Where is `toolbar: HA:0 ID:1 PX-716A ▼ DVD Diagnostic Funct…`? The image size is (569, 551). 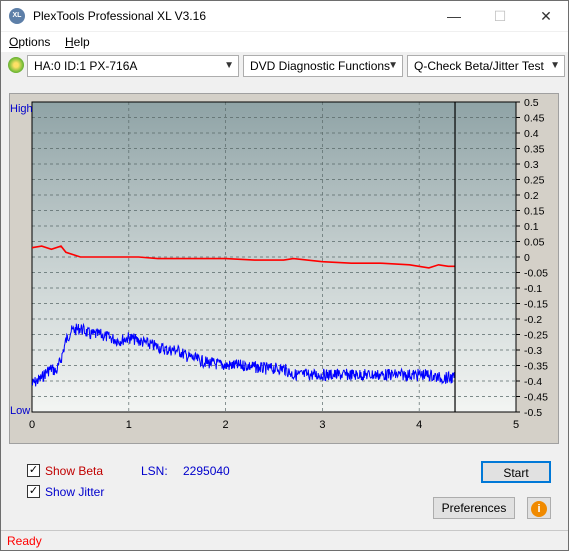 toolbar: HA:0 ID:1 PX-716A ▼ DVD Diagnostic Funct… is located at coordinates (284, 66).